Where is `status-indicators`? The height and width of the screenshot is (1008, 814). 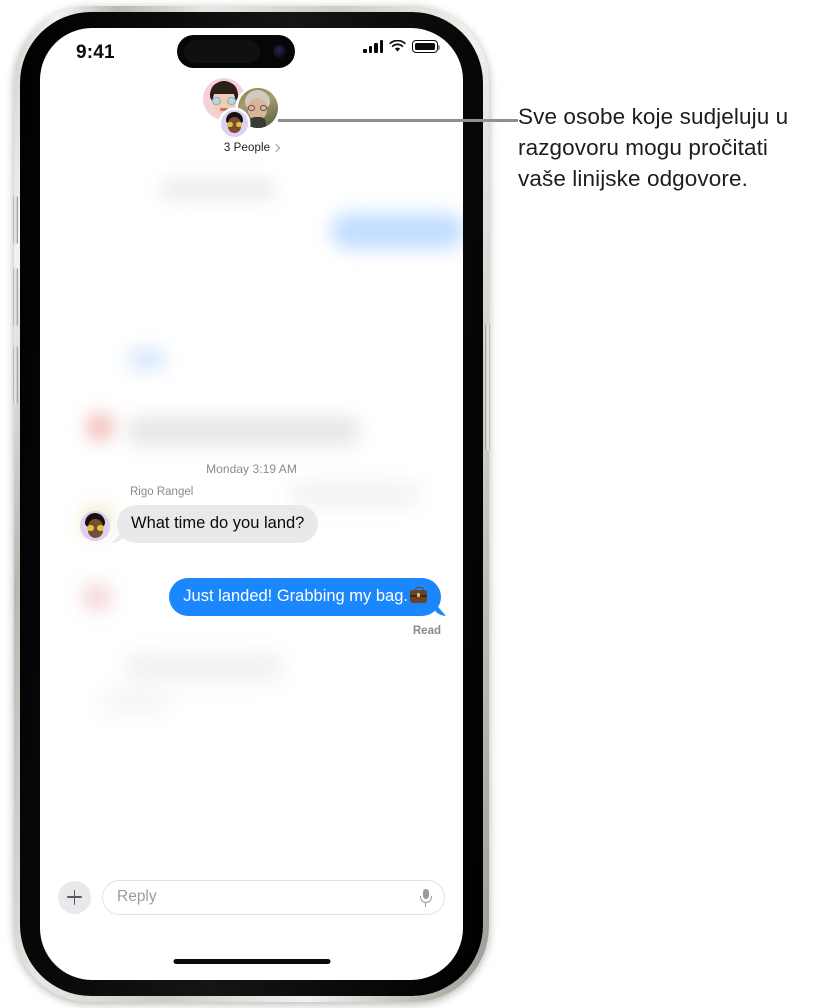 status-indicators is located at coordinates (402, 46).